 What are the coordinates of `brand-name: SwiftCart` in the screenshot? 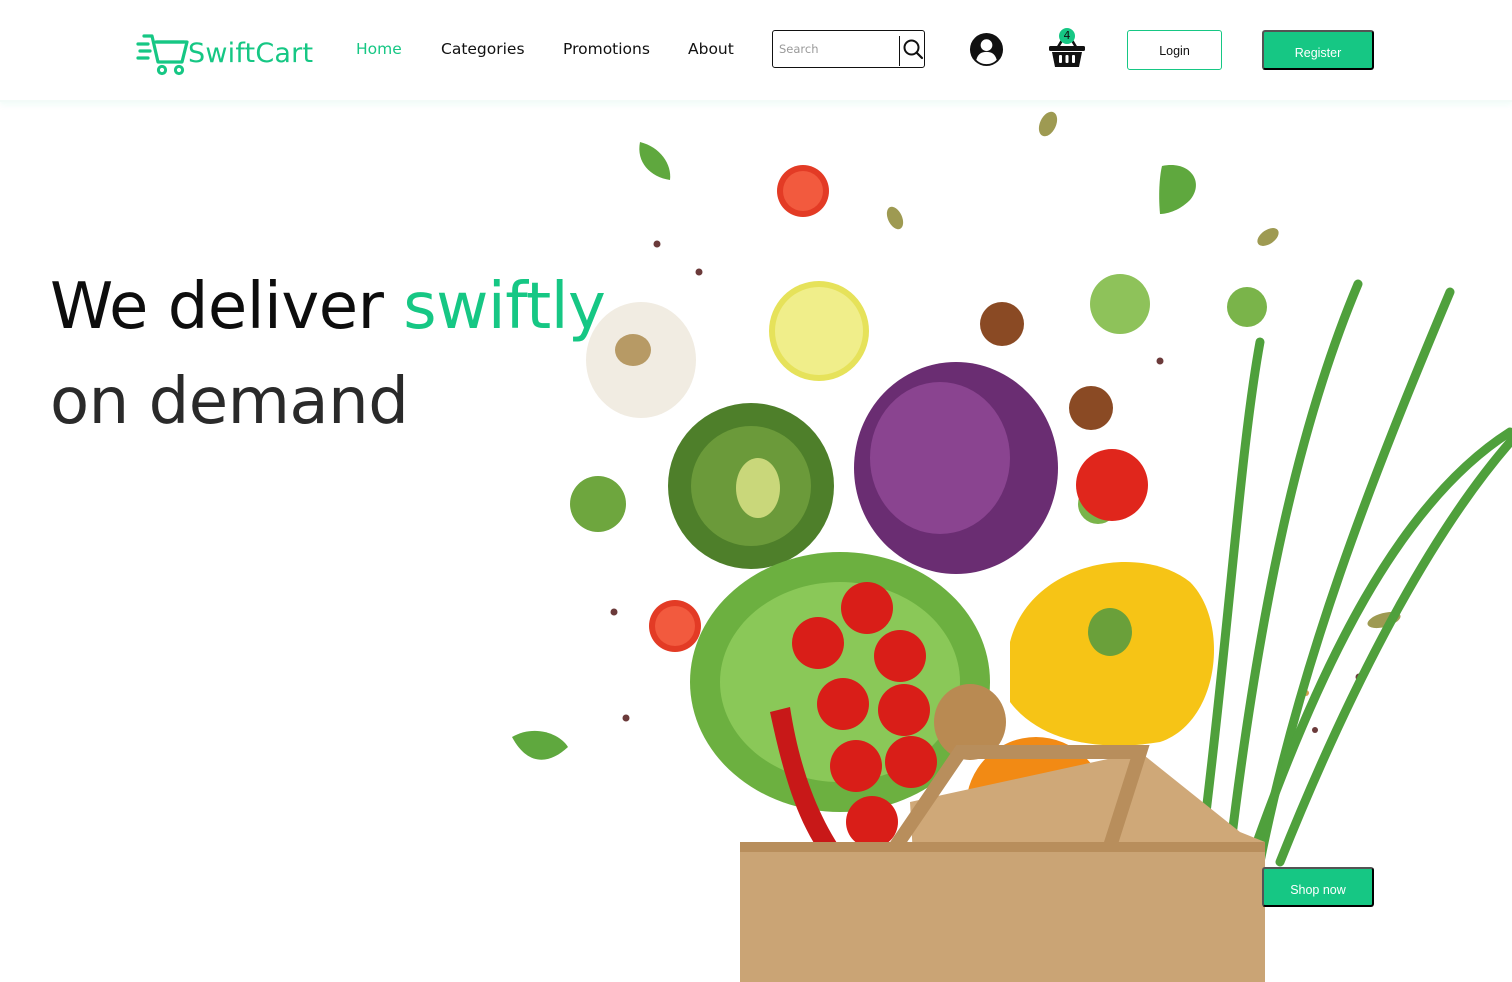 It's located at (251, 53).